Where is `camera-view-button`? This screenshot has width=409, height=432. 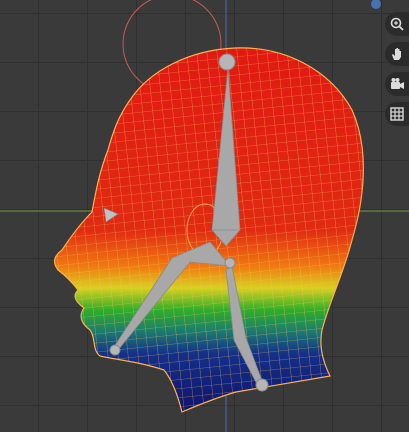
camera-view-button is located at coordinates (397, 84).